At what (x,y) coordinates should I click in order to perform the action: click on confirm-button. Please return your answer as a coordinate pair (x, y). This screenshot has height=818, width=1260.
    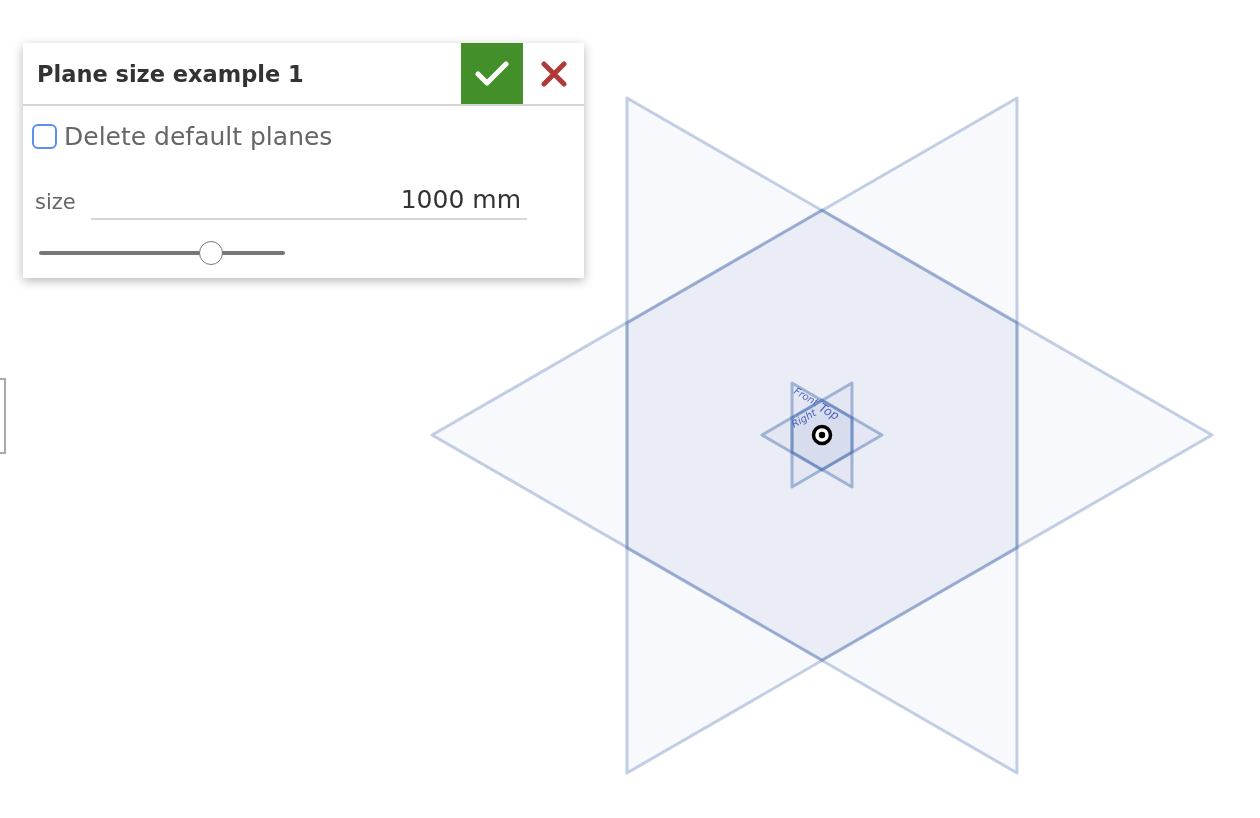
    Looking at the image, I should click on (492, 73).